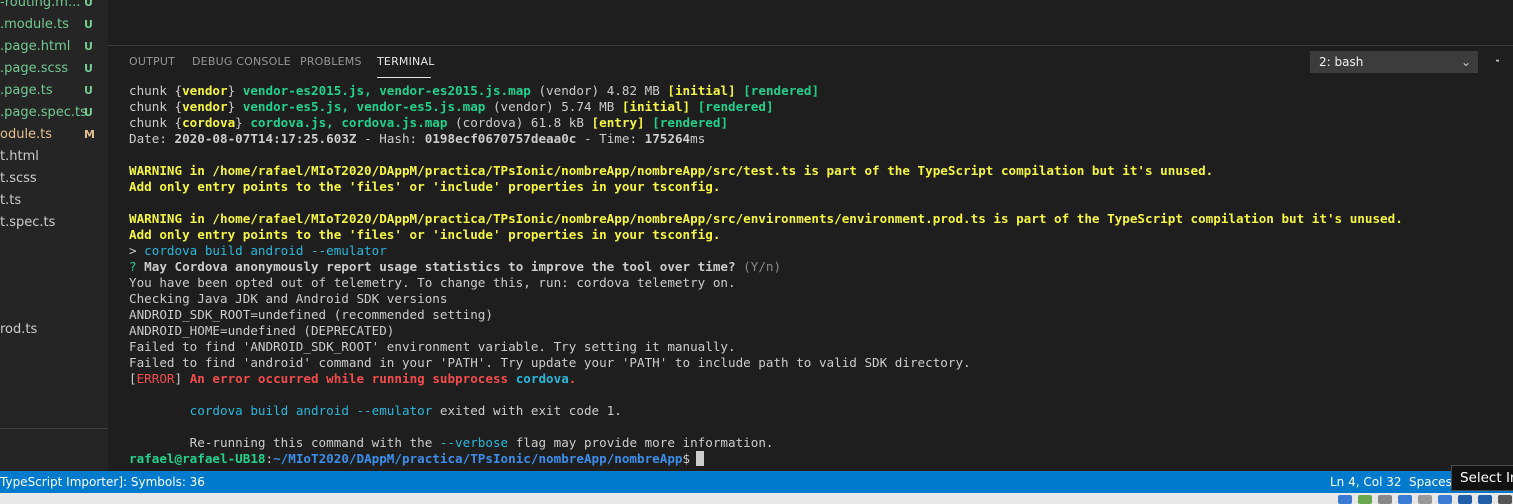 The width and height of the screenshot is (1513, 504). What do you see at coordinates (1482, 478) in the screenshot?
I see `tooltip: Select Ir` at bounding box center [1482, 478].